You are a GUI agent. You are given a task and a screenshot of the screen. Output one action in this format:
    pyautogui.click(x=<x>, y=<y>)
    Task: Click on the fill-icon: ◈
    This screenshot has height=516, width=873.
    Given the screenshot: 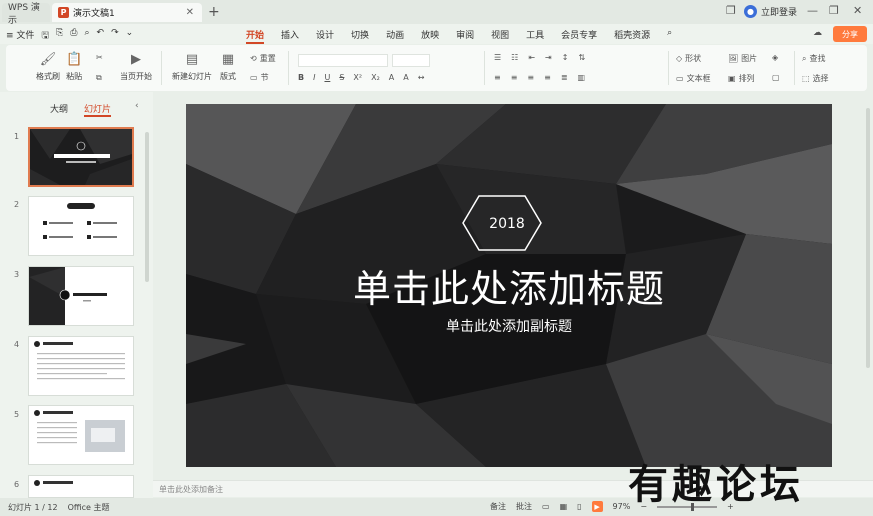 What is the action you would take?
    pyautogui.click(x=775, y=57)
    